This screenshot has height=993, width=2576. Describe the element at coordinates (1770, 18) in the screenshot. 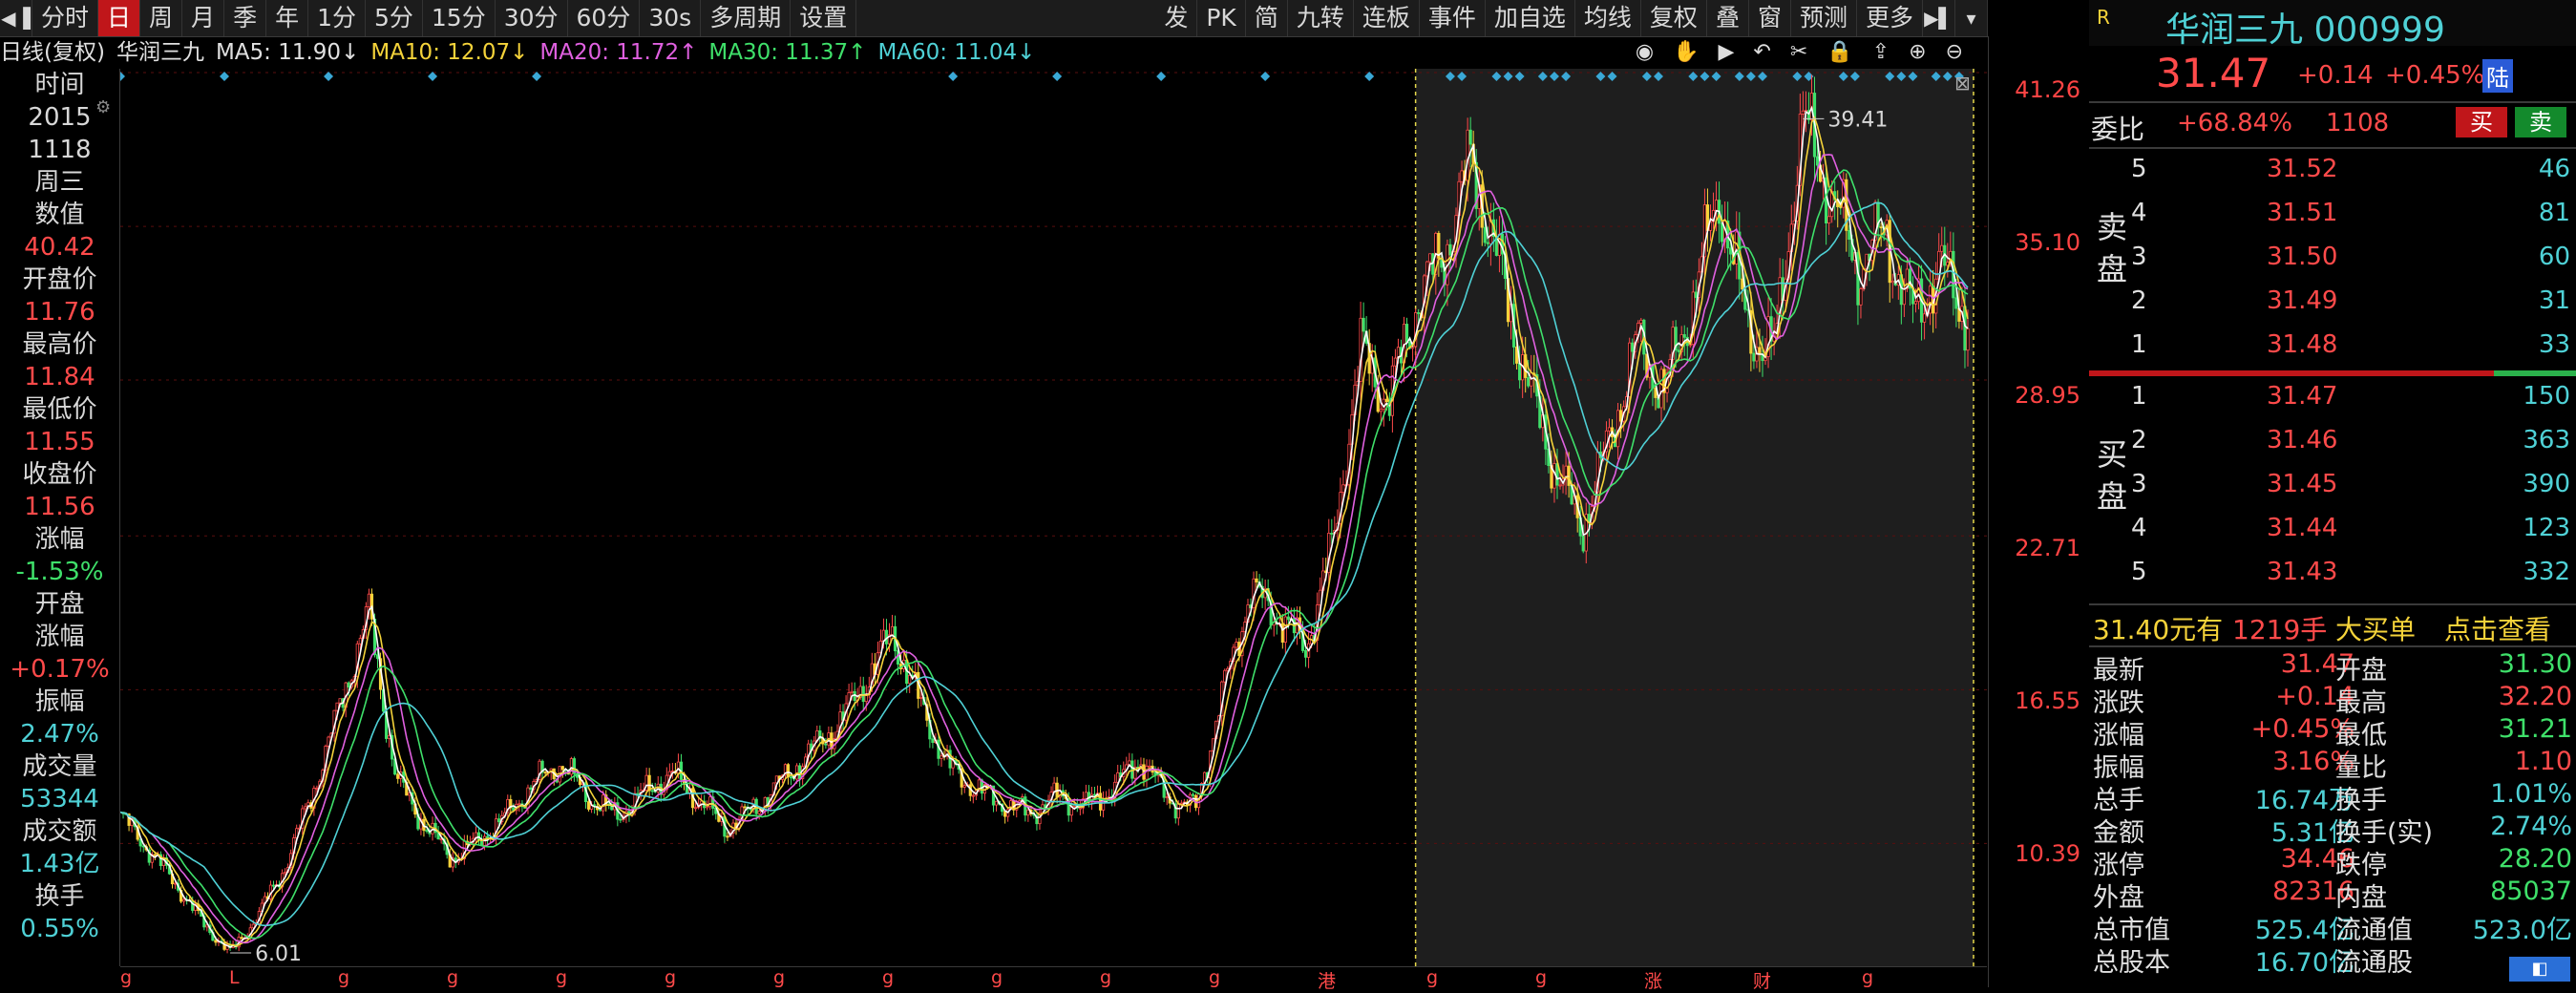

I see `toolbar-button: 窗` at that location.